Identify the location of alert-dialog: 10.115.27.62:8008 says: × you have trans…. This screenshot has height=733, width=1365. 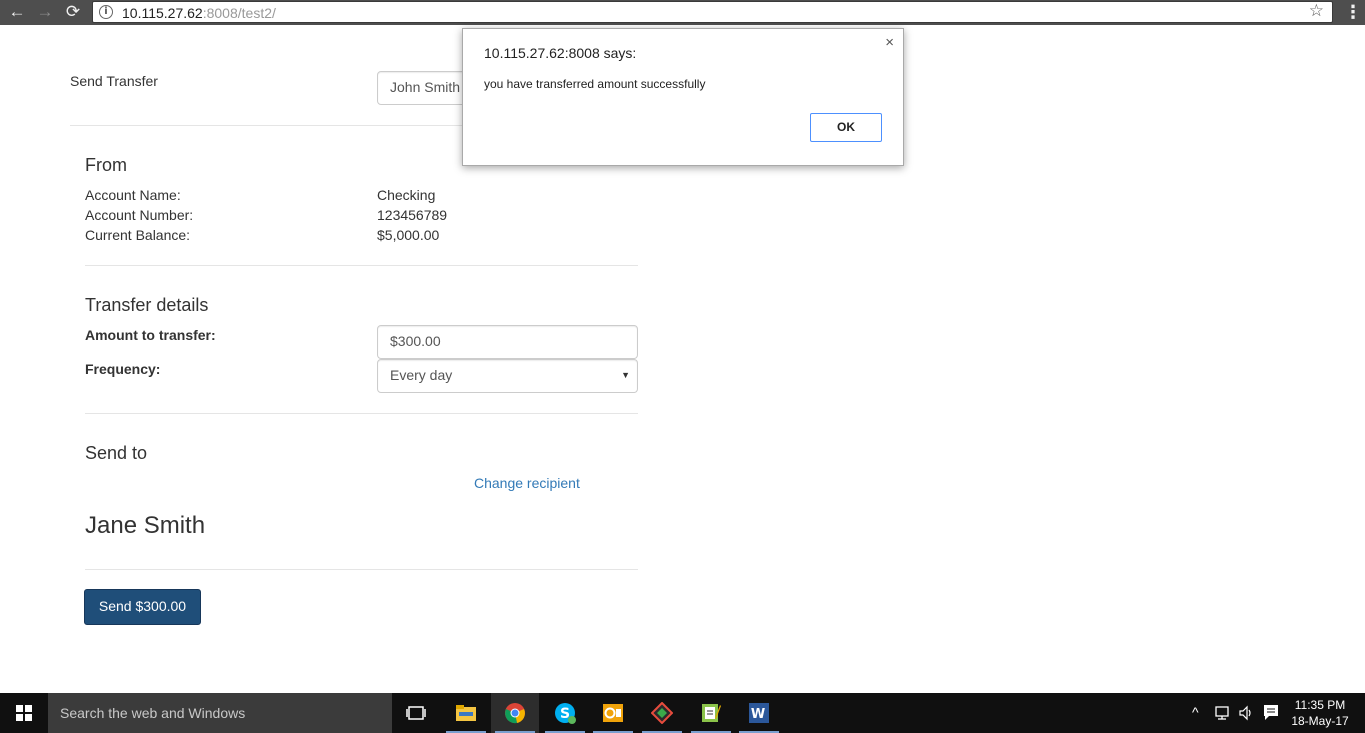
(683, 97).